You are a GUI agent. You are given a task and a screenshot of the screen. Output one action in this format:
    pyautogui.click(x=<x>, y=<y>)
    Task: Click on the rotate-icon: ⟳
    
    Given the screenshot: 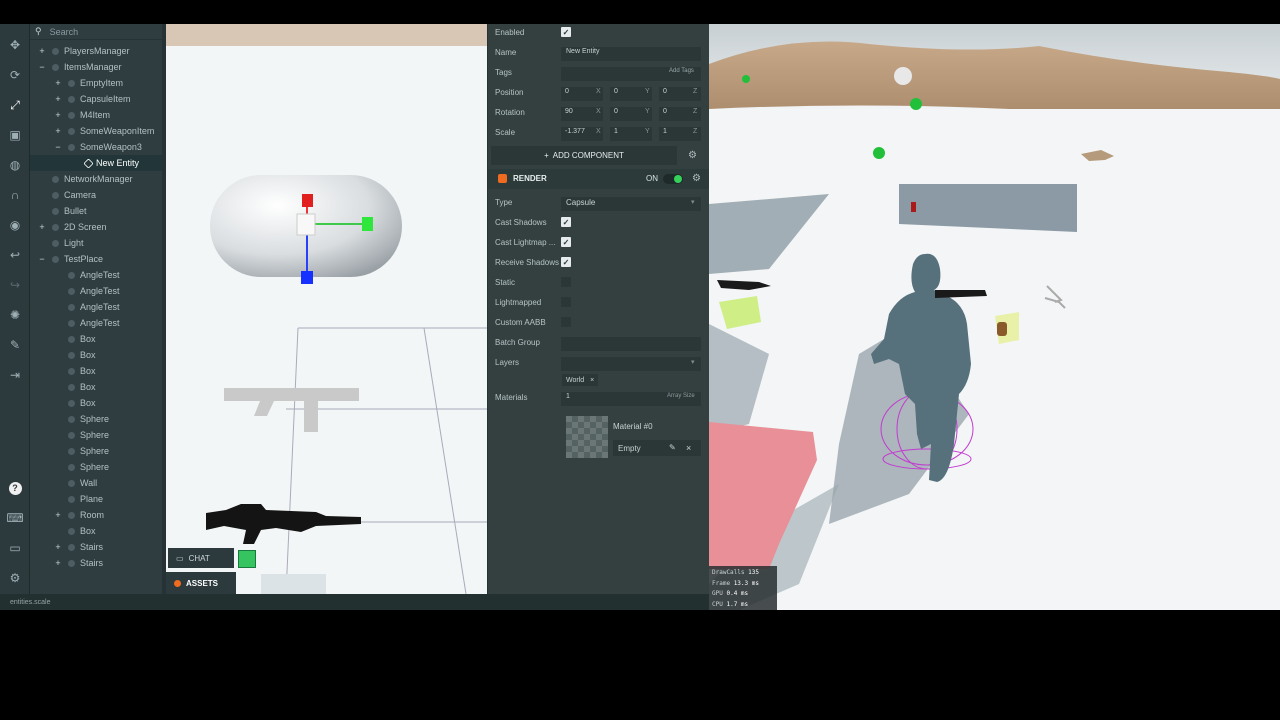 What is the action you would take?
    pyautogui.click(x=15, y=75)
    